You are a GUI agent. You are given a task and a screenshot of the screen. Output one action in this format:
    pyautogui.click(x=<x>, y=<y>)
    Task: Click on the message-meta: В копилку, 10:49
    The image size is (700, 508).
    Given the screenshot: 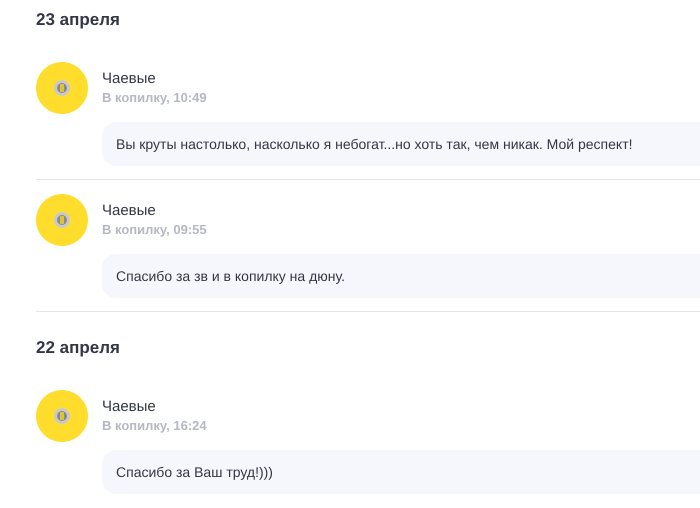 What is the action you would take?
    pyautogui.click(x=154, y=98)
    